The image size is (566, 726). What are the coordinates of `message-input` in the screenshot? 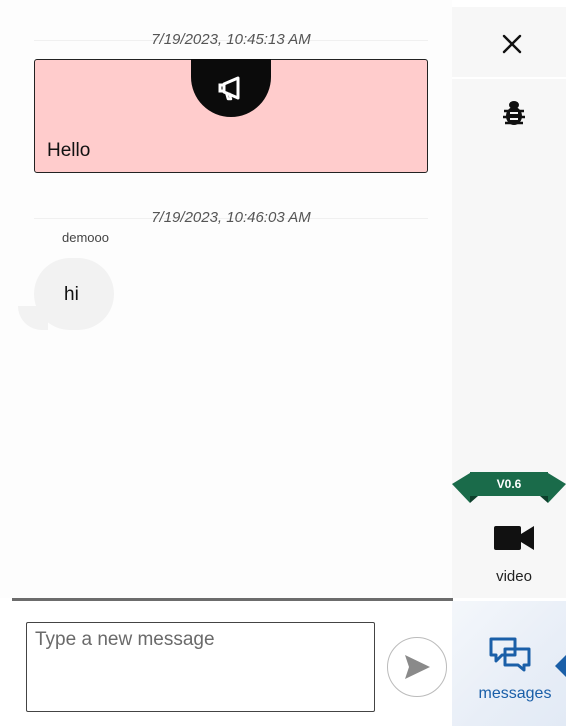 It's located at (200, 667).